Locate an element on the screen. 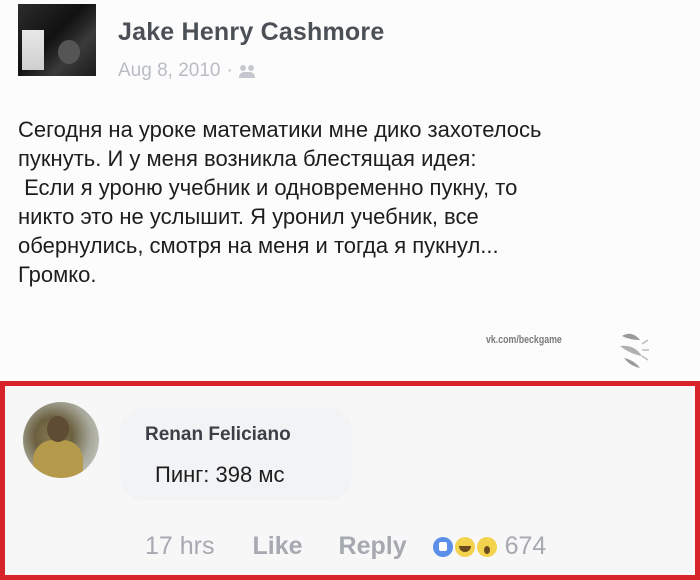  post-date: Aug 8, 2010 is located at coordinates (169, 71).